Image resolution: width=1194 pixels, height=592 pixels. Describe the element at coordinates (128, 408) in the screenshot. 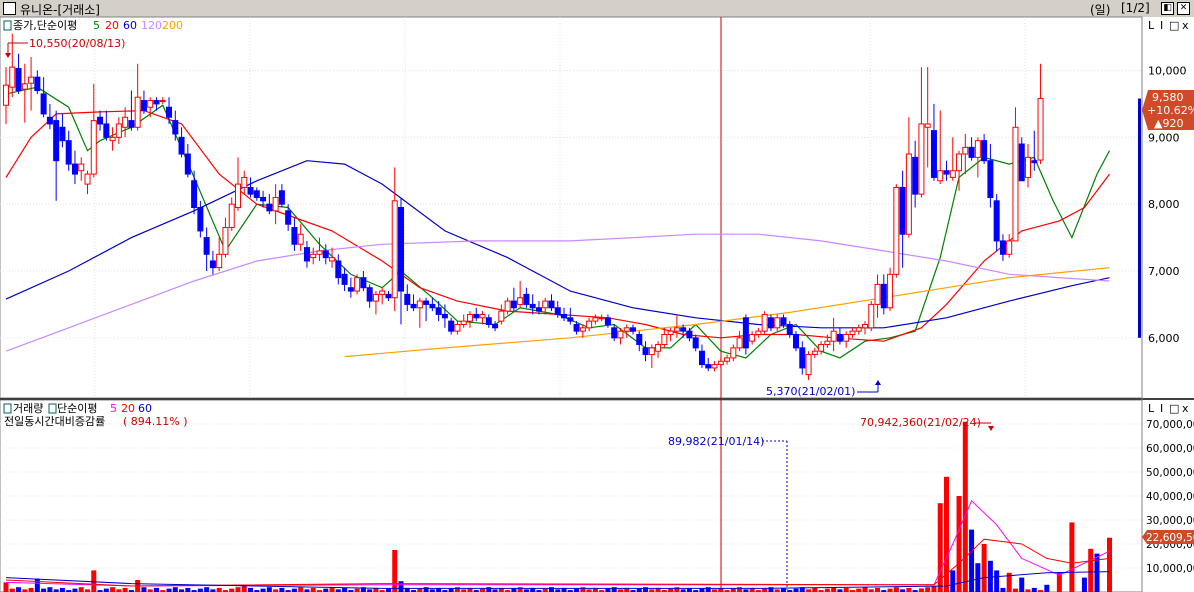

I see `legend-vol-ma20: 20` at that location.